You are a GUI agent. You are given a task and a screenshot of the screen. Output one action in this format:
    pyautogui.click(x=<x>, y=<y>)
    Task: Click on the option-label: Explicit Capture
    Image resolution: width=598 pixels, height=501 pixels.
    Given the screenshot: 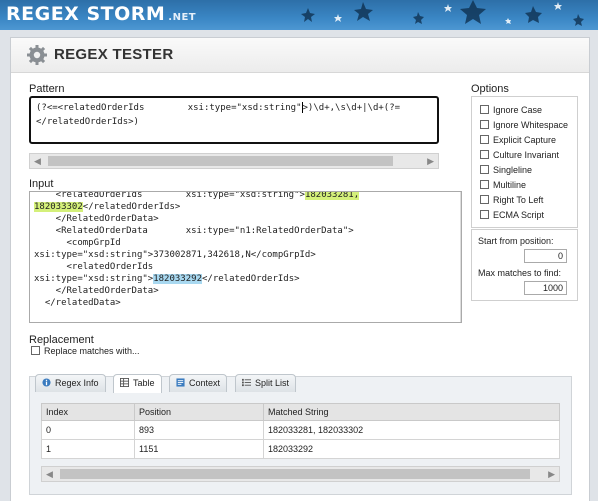 What is the action you would take?
    pyautogui.click(x=525, y=140)
    